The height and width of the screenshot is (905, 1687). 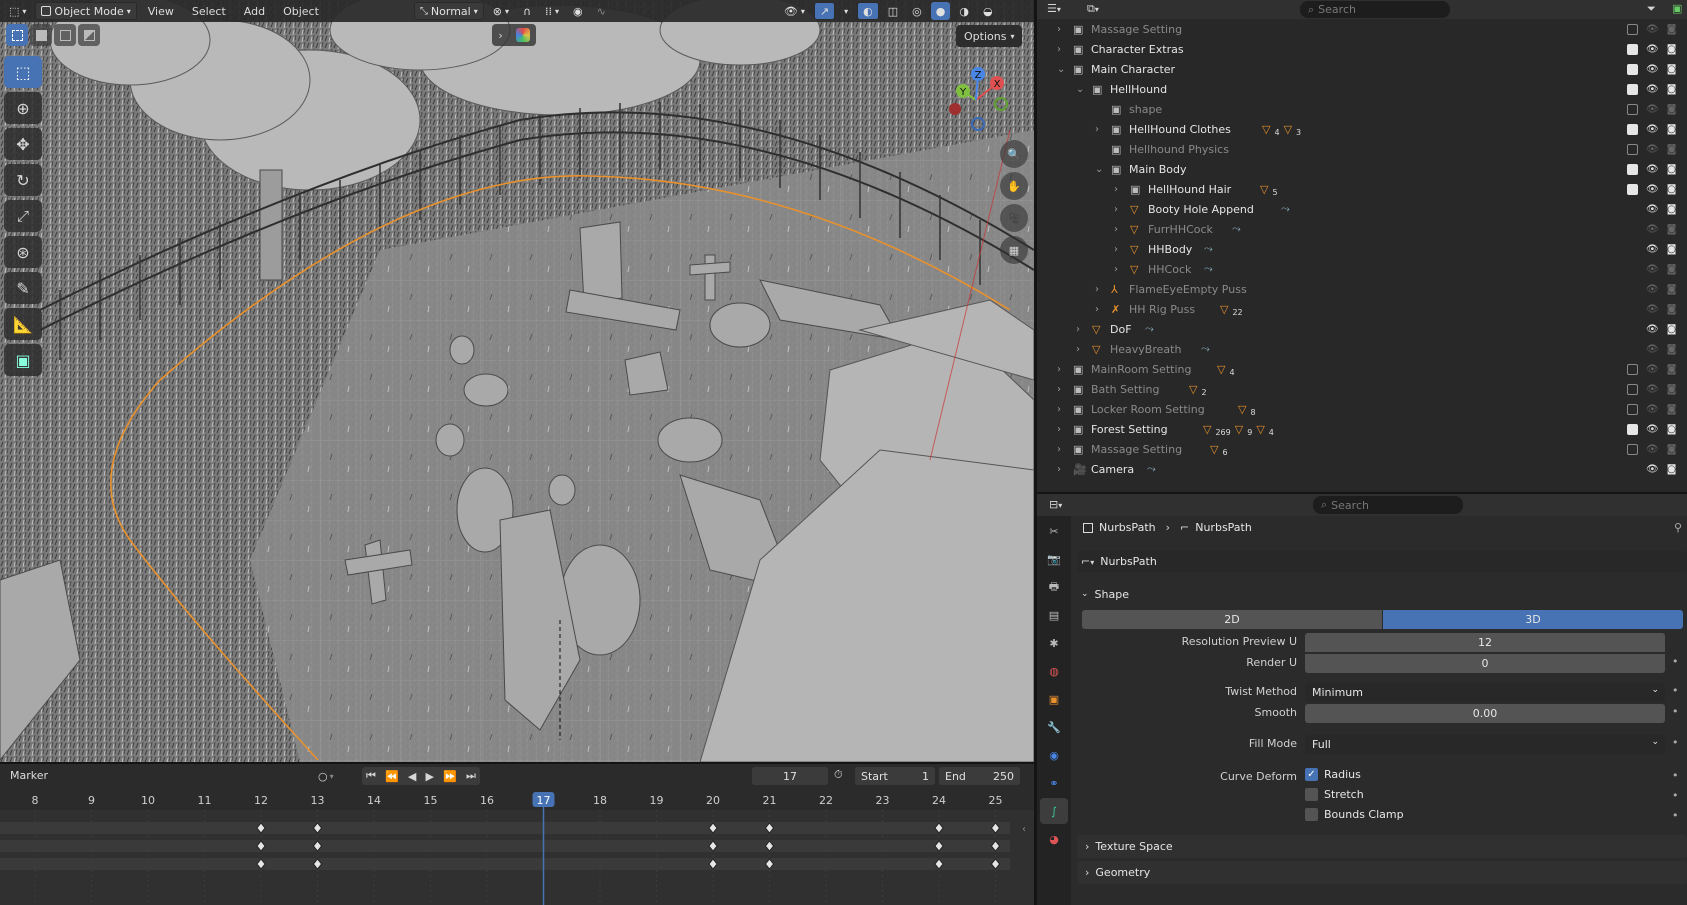 I want to click on tab-modifiers: 🔧, so click(x=1054, y=727).